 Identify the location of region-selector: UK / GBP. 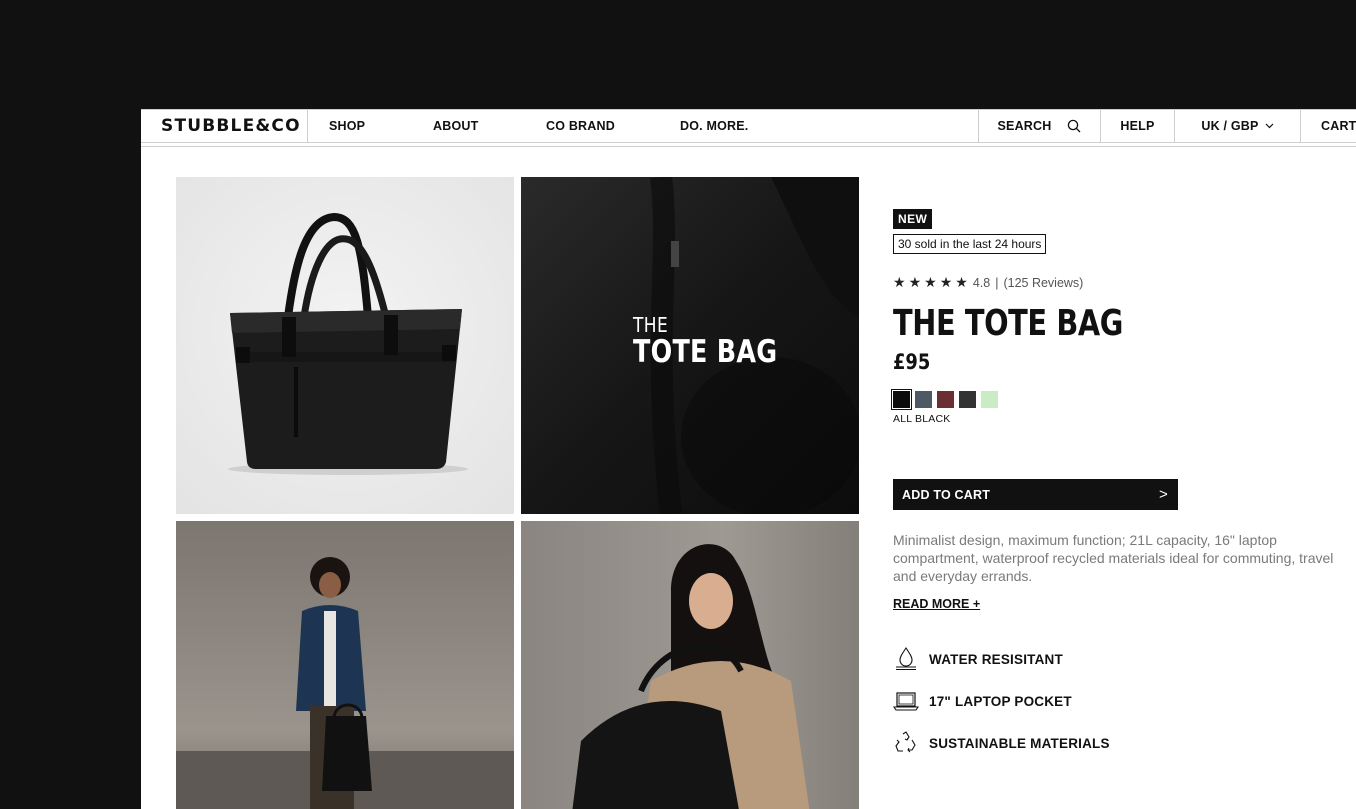
(1237, 126).